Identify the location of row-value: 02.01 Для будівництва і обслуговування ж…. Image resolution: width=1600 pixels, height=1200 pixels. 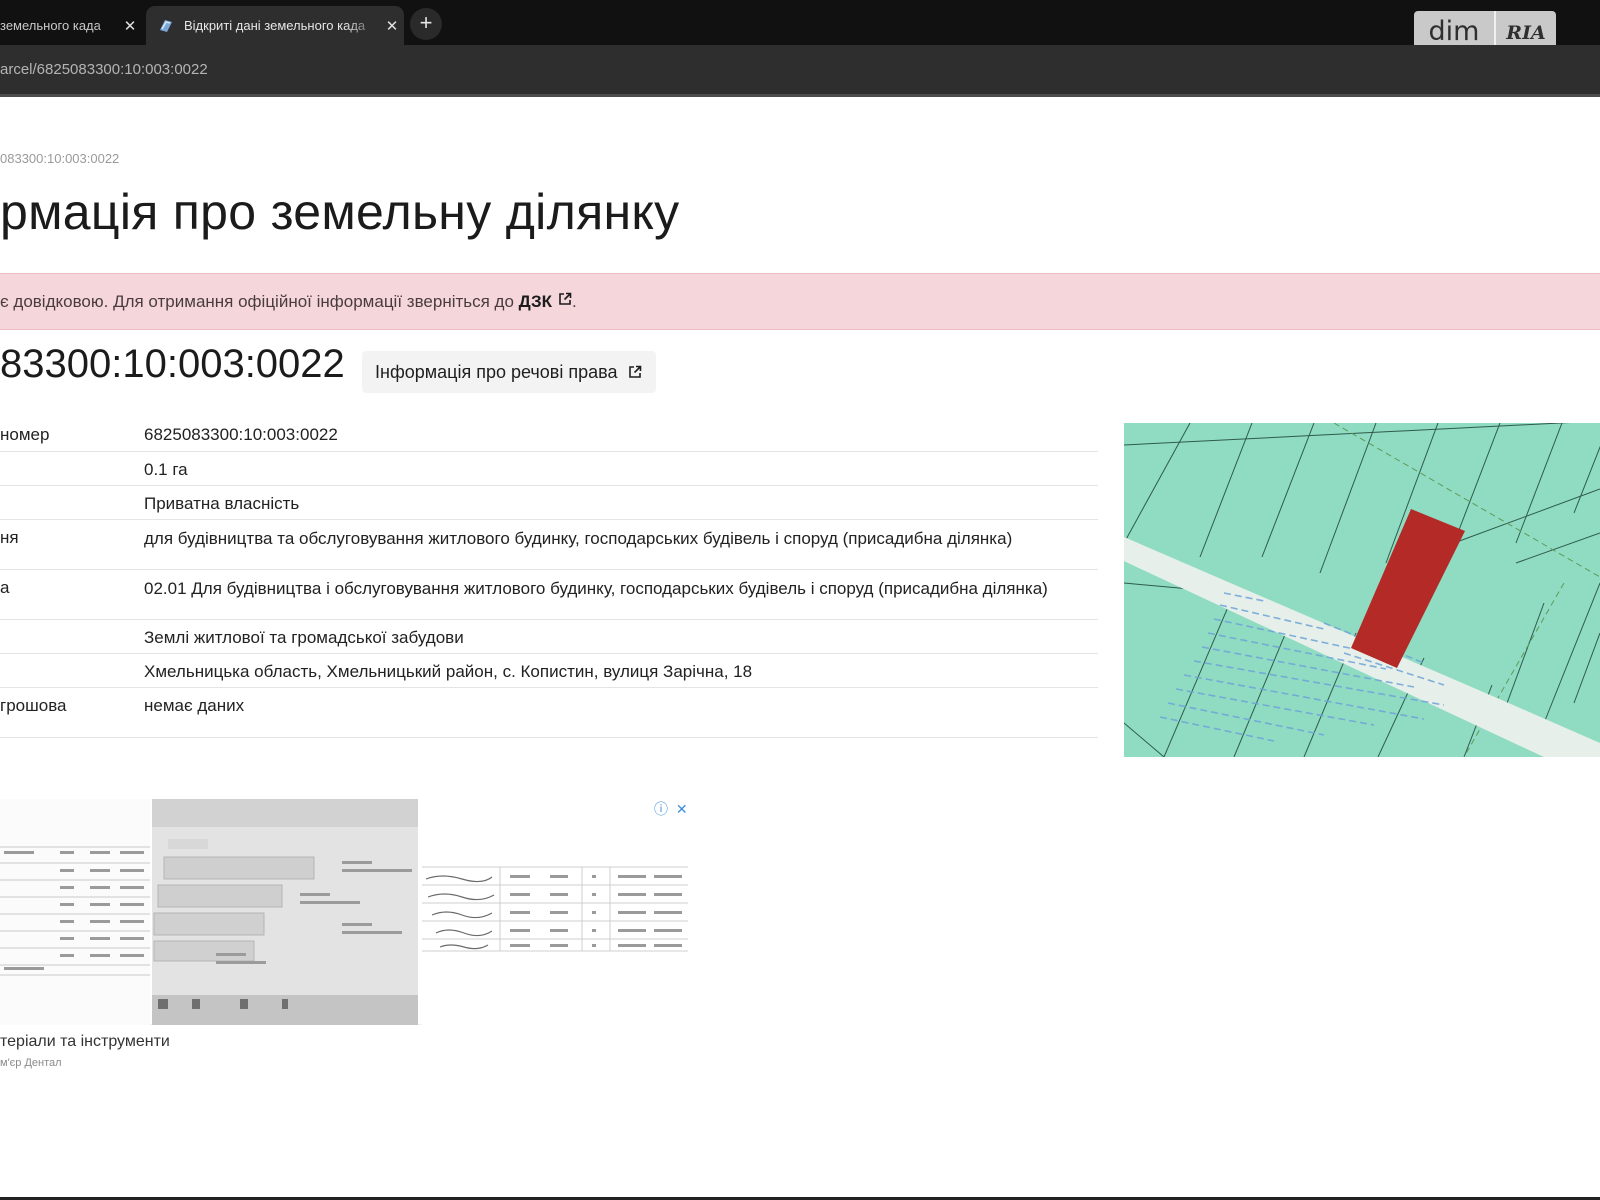
(596, 588).